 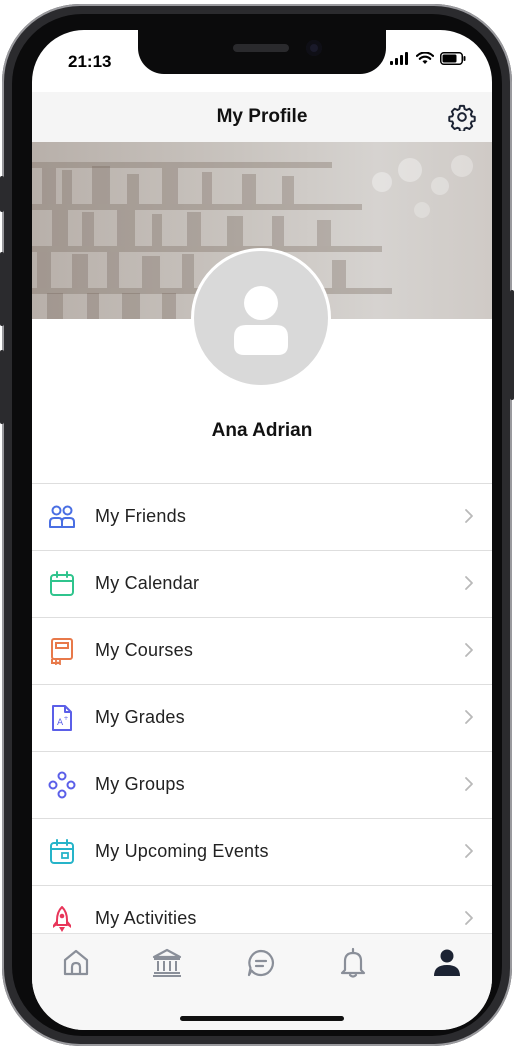 I want to click on calendar-event-icon, so click(x=62, y=851).